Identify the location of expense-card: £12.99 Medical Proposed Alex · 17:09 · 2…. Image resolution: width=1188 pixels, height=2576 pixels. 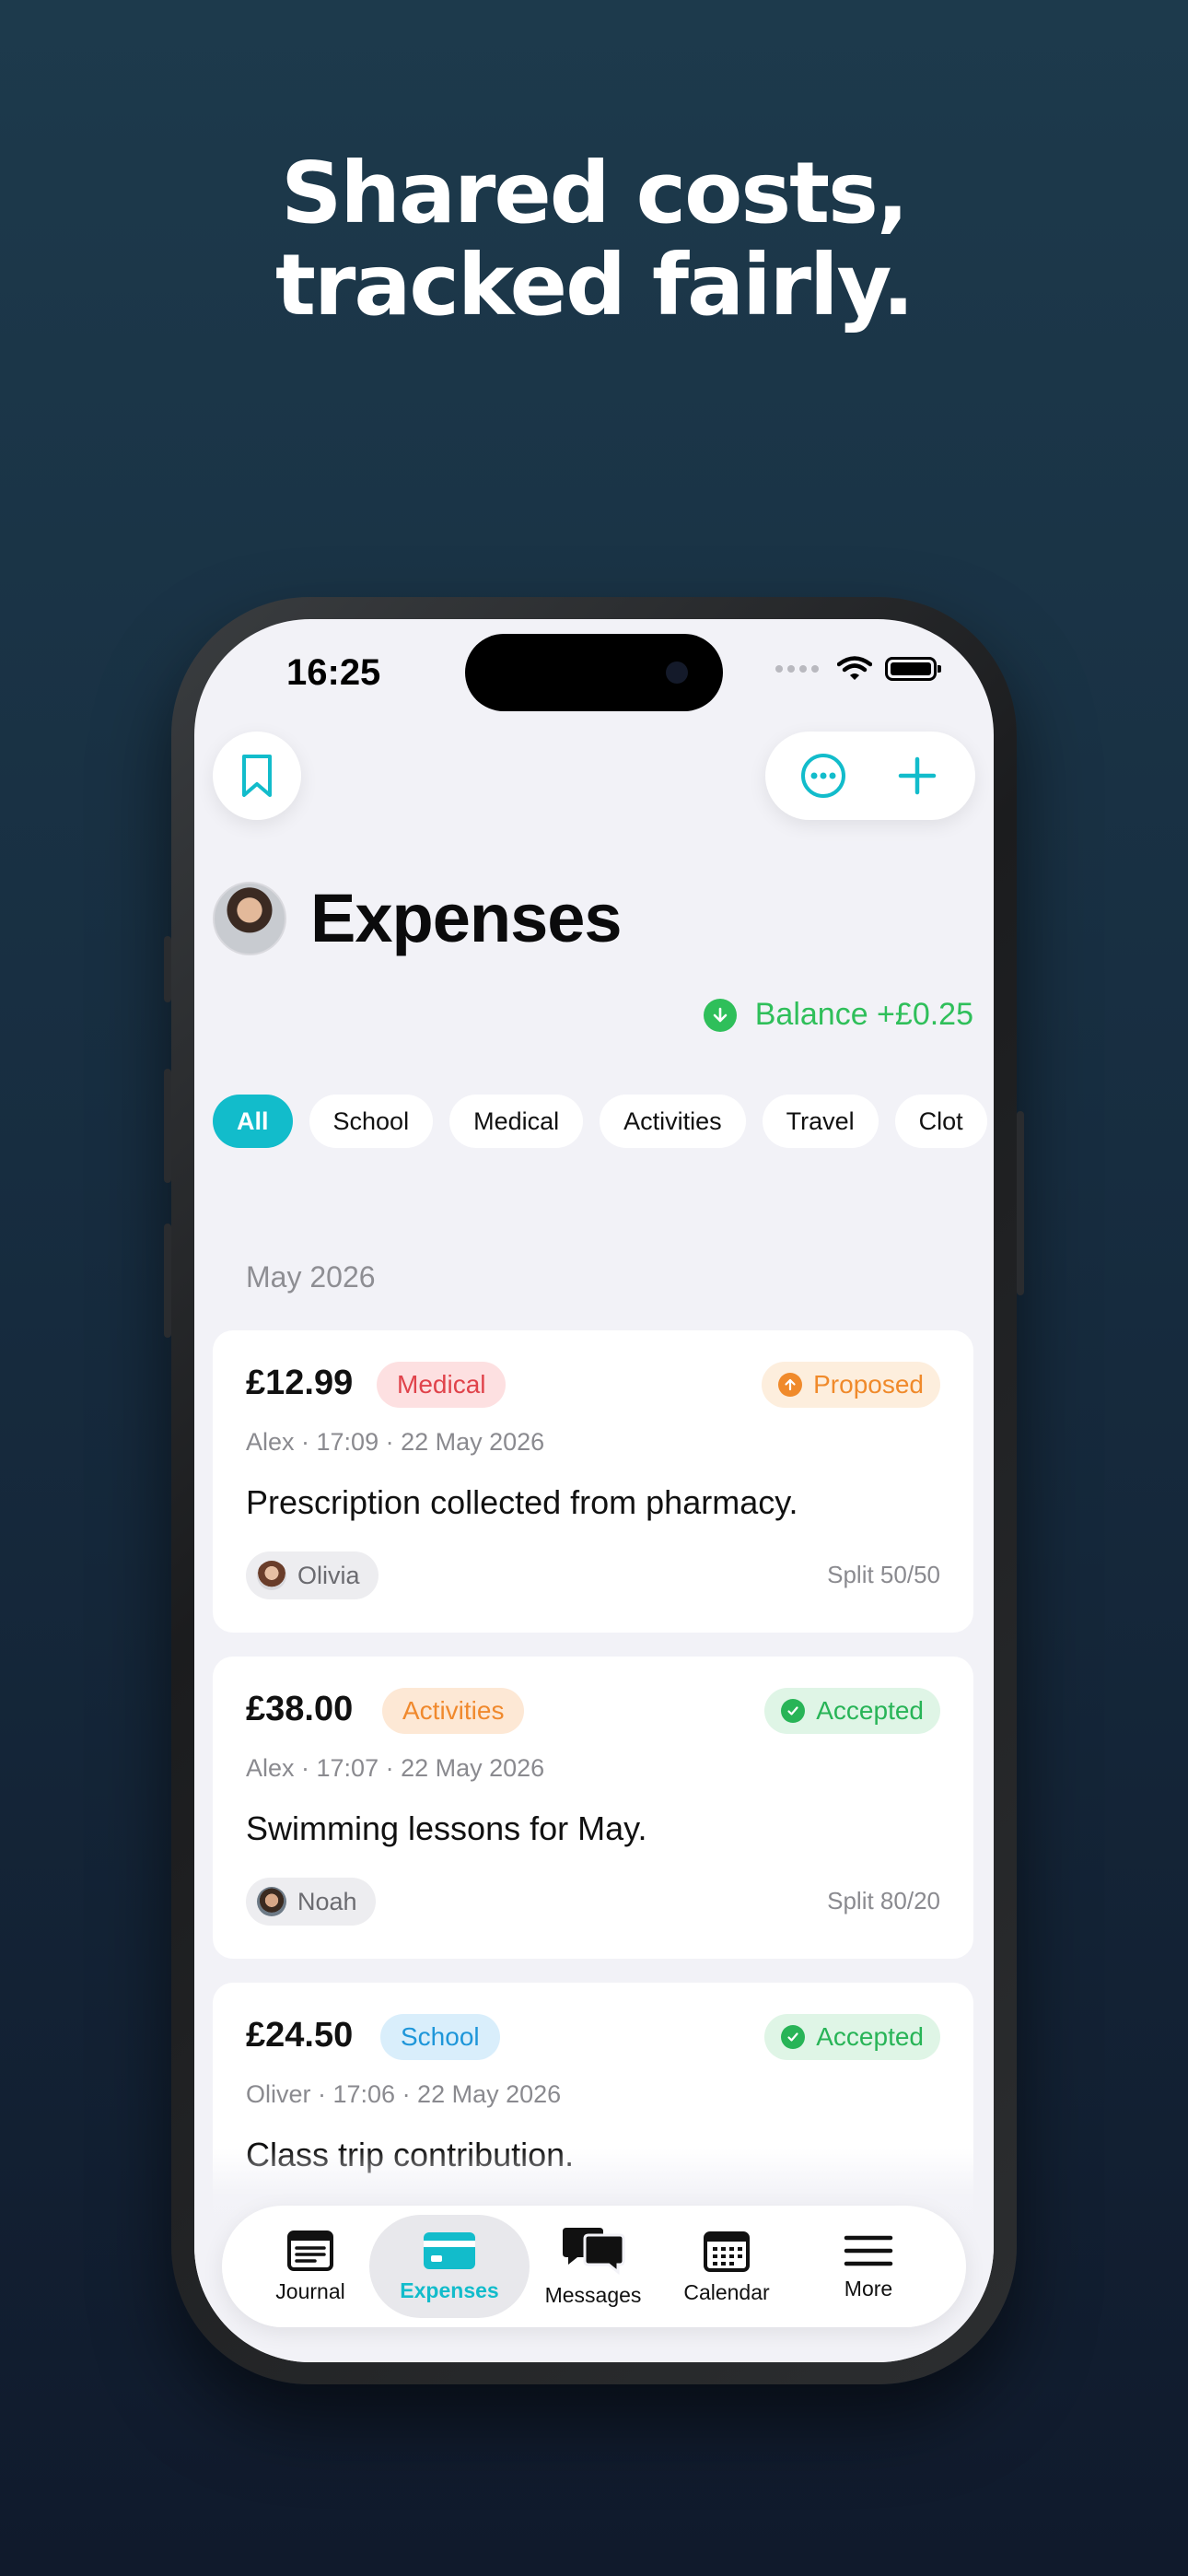
(593, 1481).